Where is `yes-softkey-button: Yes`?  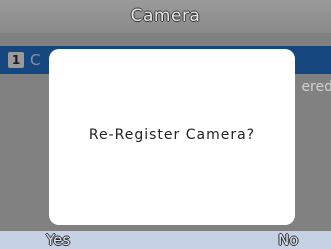 yes-softkey-button: Yes is located at coordinates (58, 240).